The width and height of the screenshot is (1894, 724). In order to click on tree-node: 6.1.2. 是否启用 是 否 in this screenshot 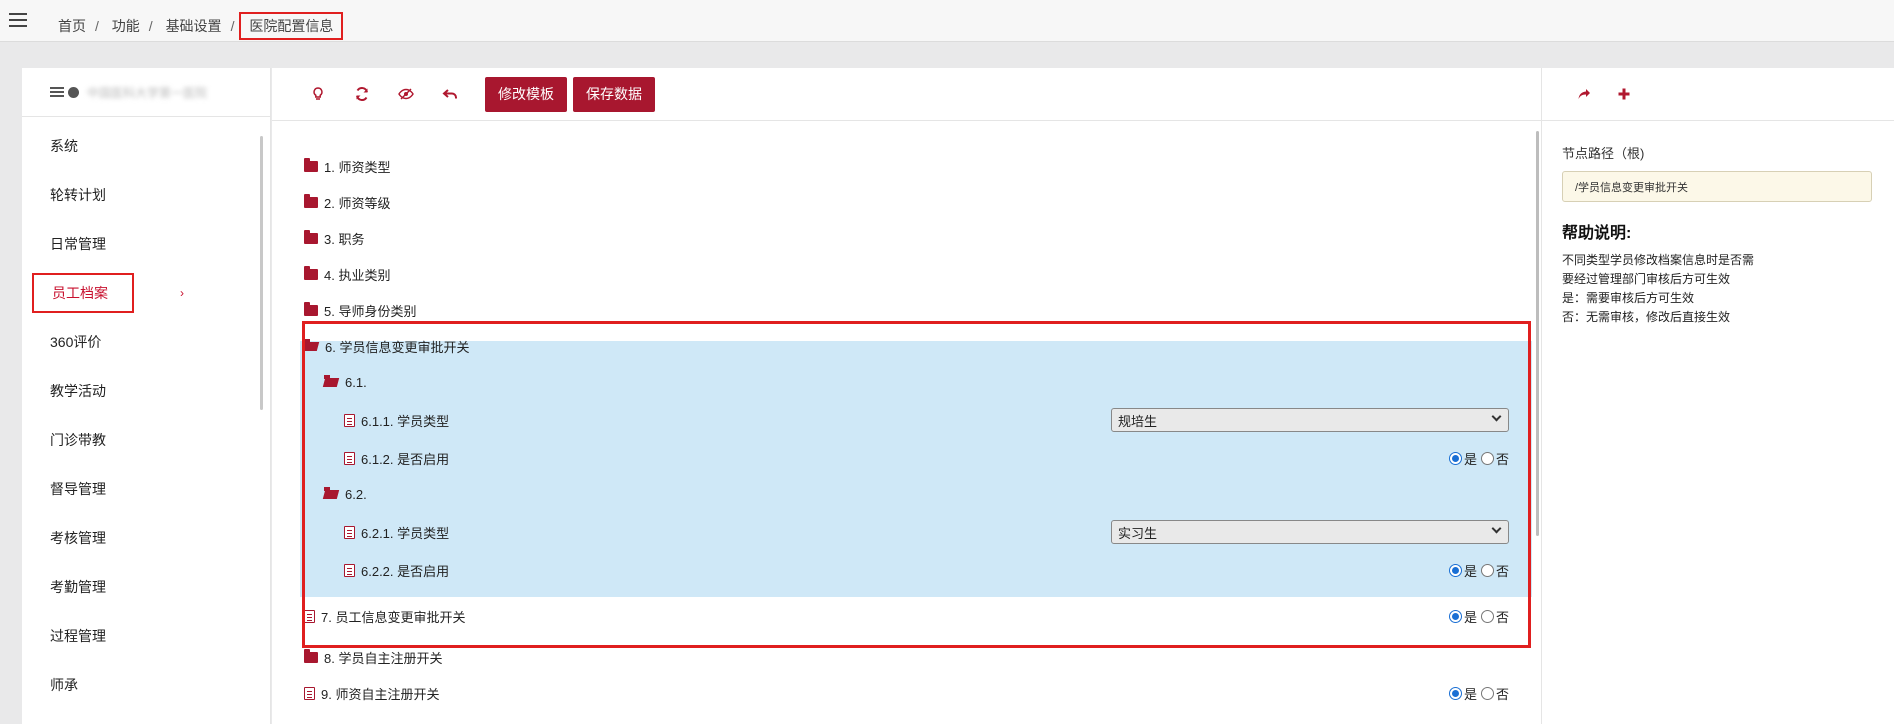, I will do `click(911, 458)`.